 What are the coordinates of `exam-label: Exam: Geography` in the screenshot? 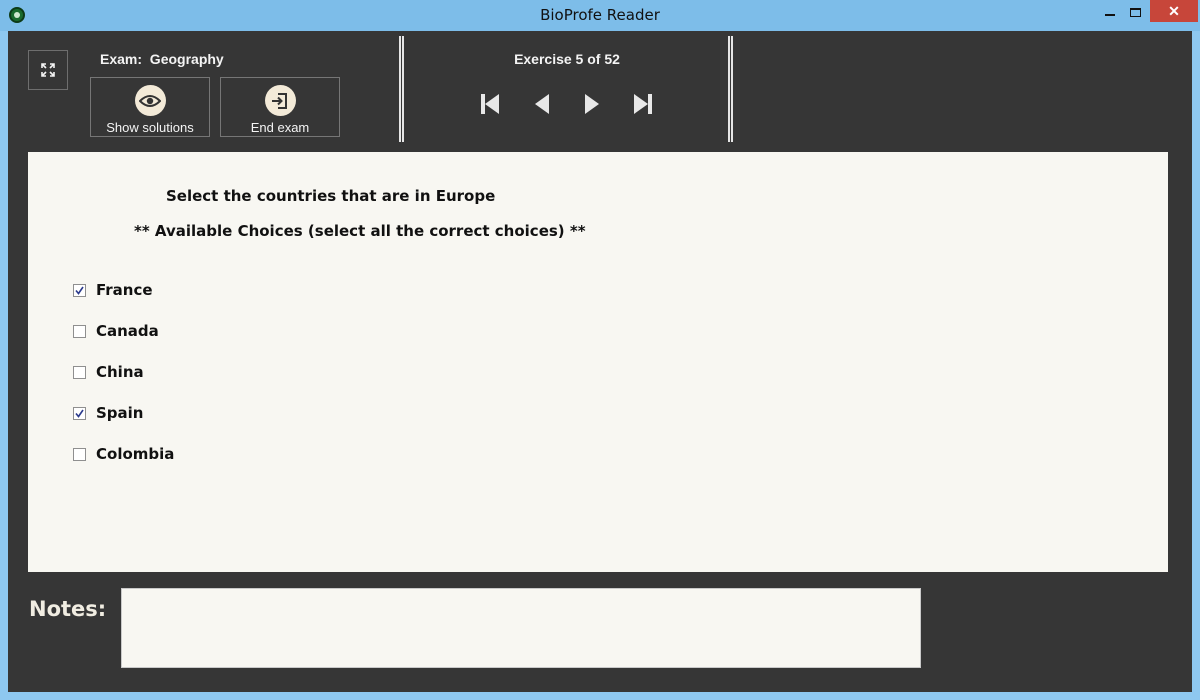 It's located at (162, 59).